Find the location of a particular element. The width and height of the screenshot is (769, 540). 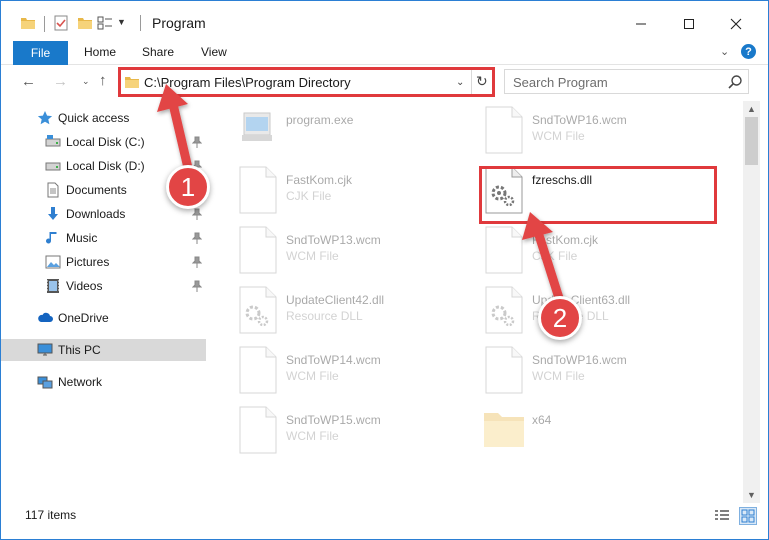

vertical-scrollbar: ▲ ▼ is located at coordinates (751, 302).